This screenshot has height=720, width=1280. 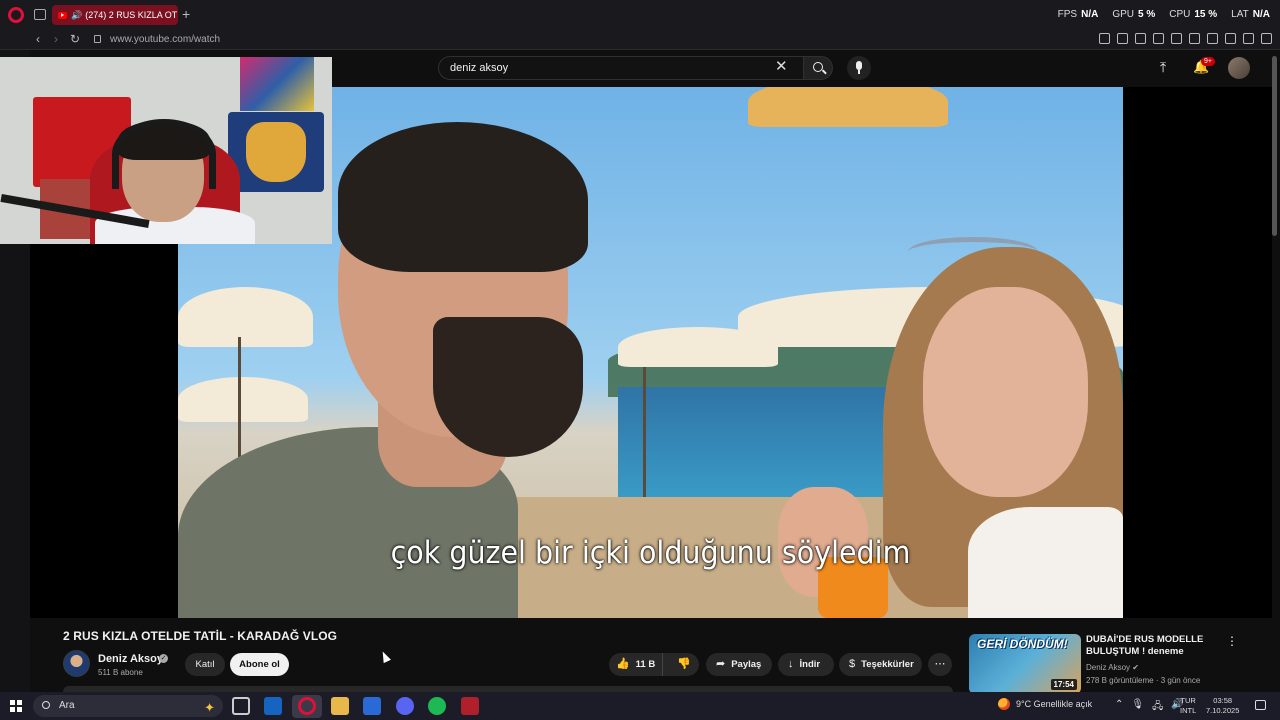 What do you see at coordinates (1163, 67) in the screenshot?
I see `upload-icon: ⤒` at bounding box center [1163, 67].